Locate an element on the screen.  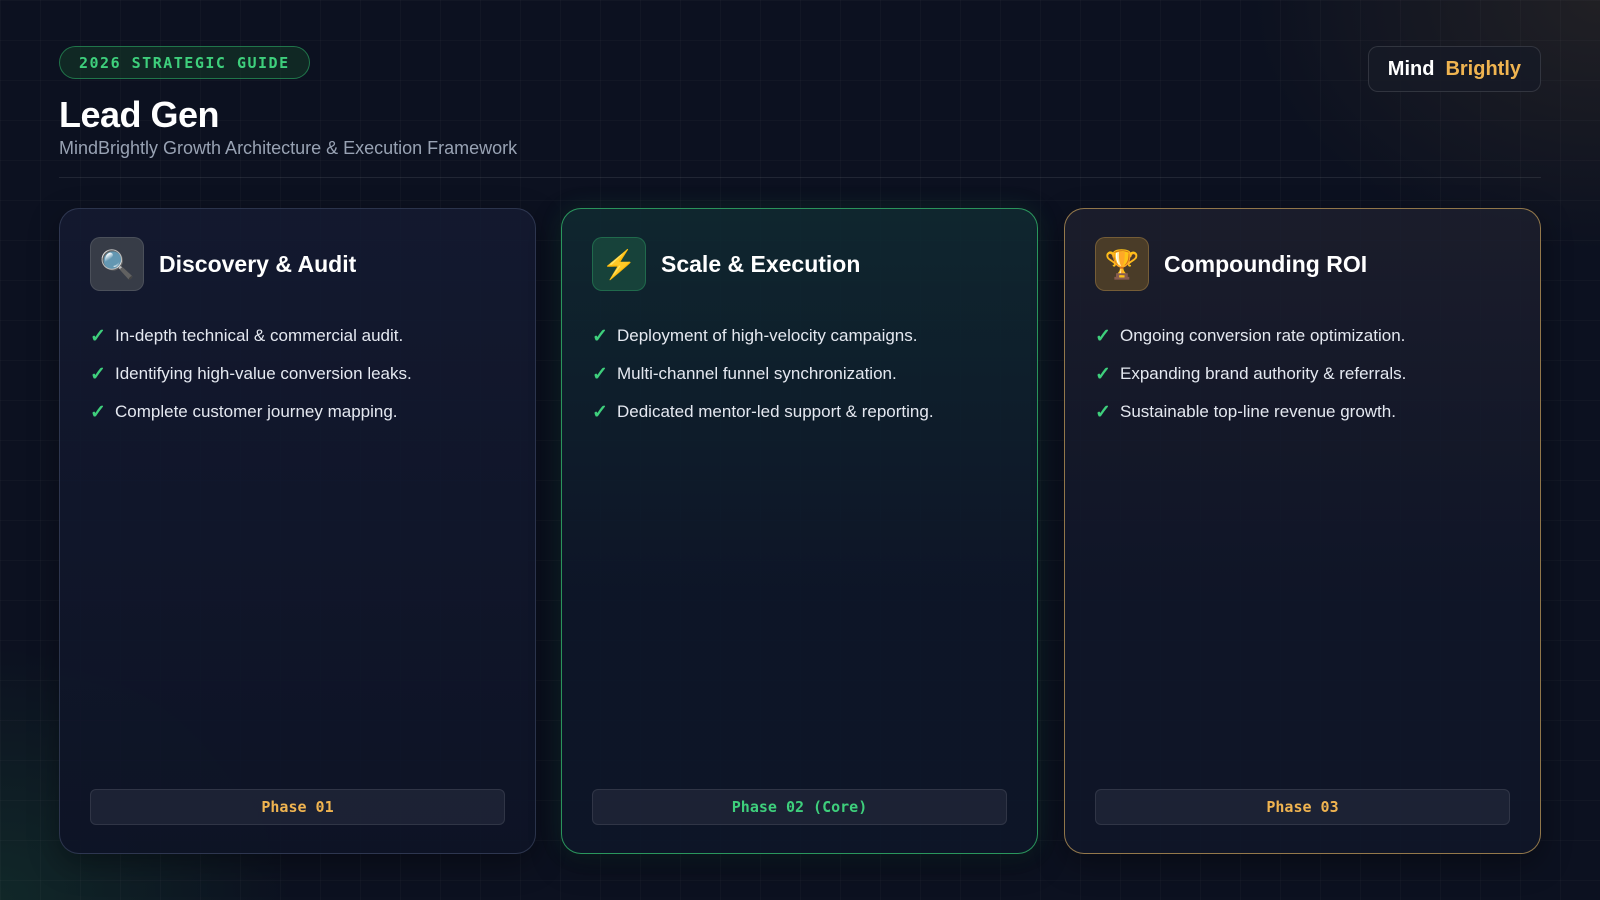
list-item: ✓ Expanding brand authority & referrals. is located at coordinates (1250, 374).